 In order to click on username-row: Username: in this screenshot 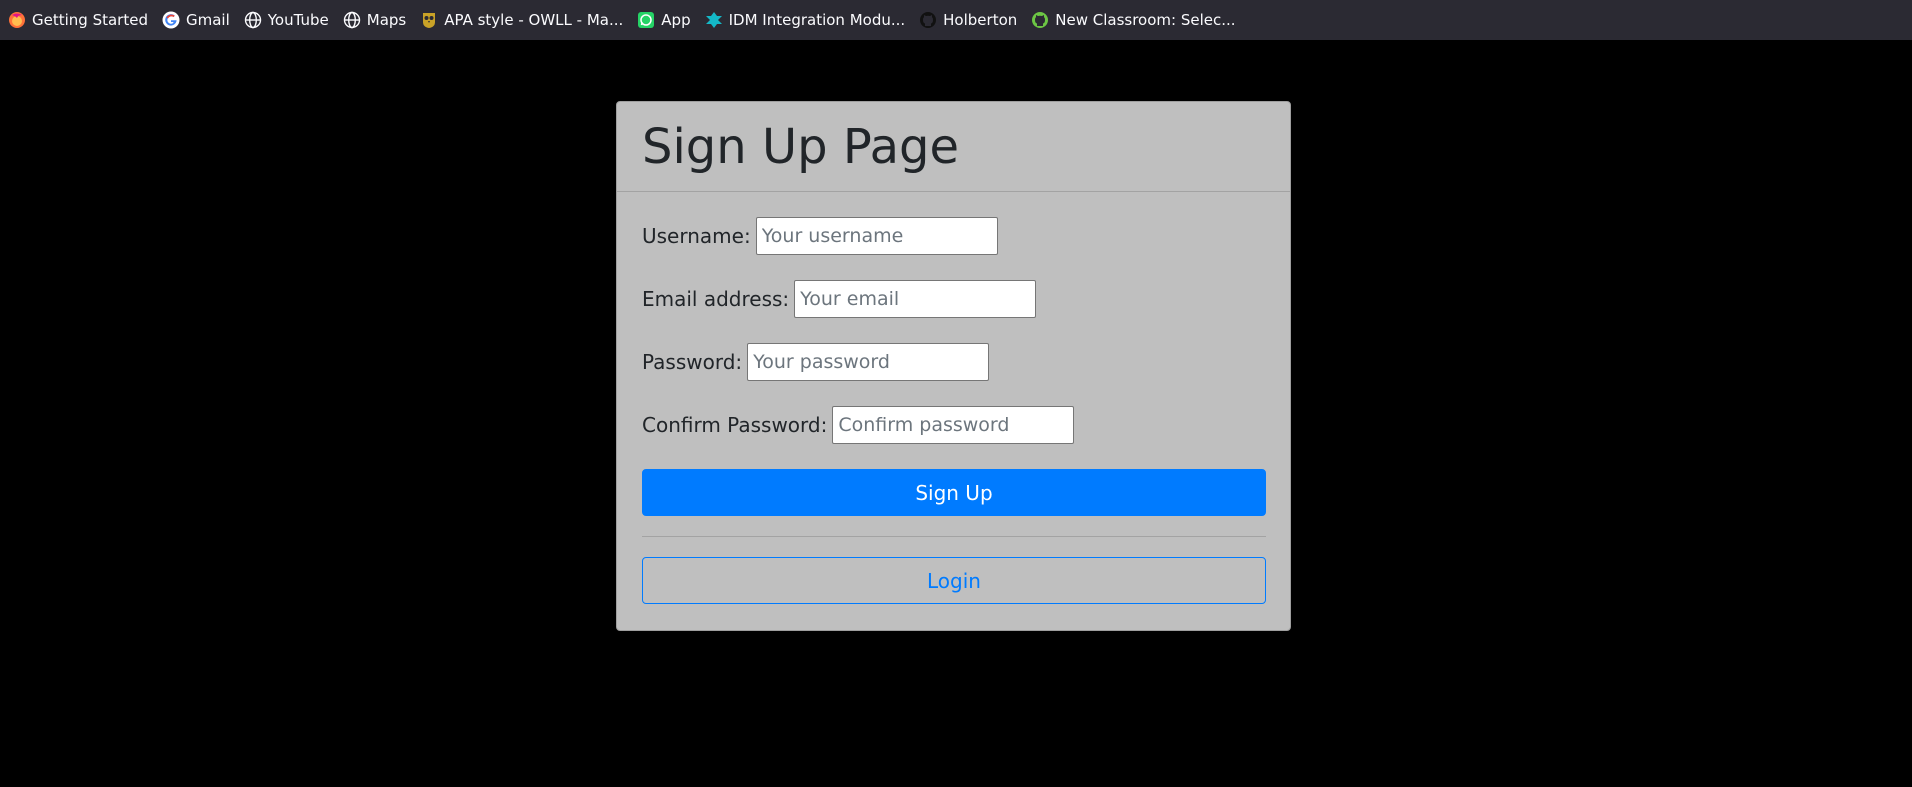, I will do `click(953, 236)`.